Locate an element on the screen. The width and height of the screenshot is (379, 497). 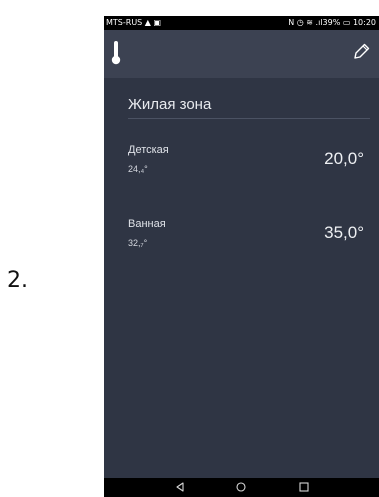
recent-square-icon is located at coordinates (304, 487).